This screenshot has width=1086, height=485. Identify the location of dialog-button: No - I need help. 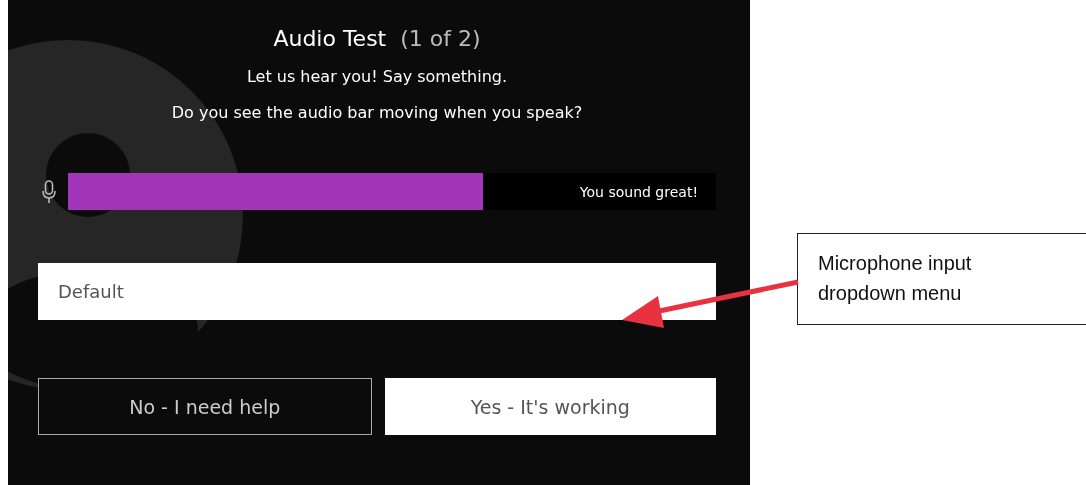
(205, 406).